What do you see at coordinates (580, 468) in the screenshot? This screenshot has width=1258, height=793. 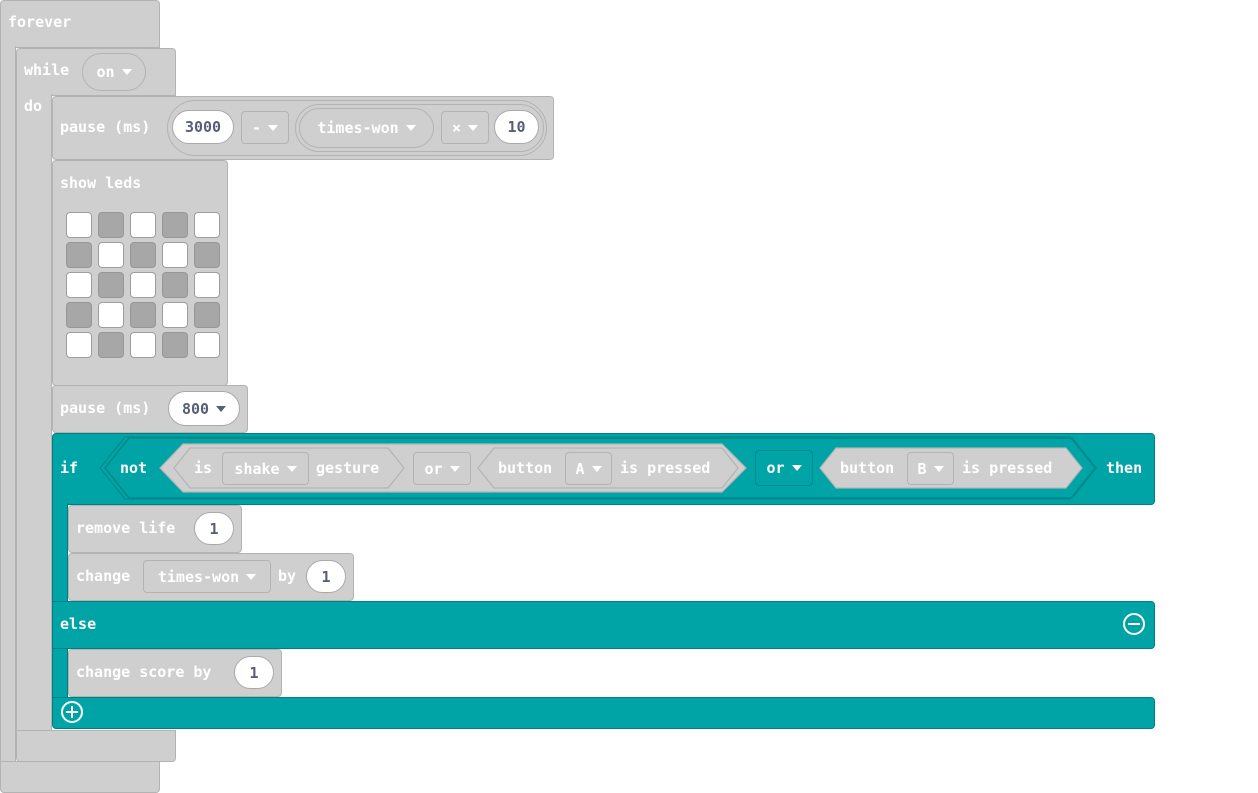 I see `button-a-value: A` at bounding box center [580, 468].